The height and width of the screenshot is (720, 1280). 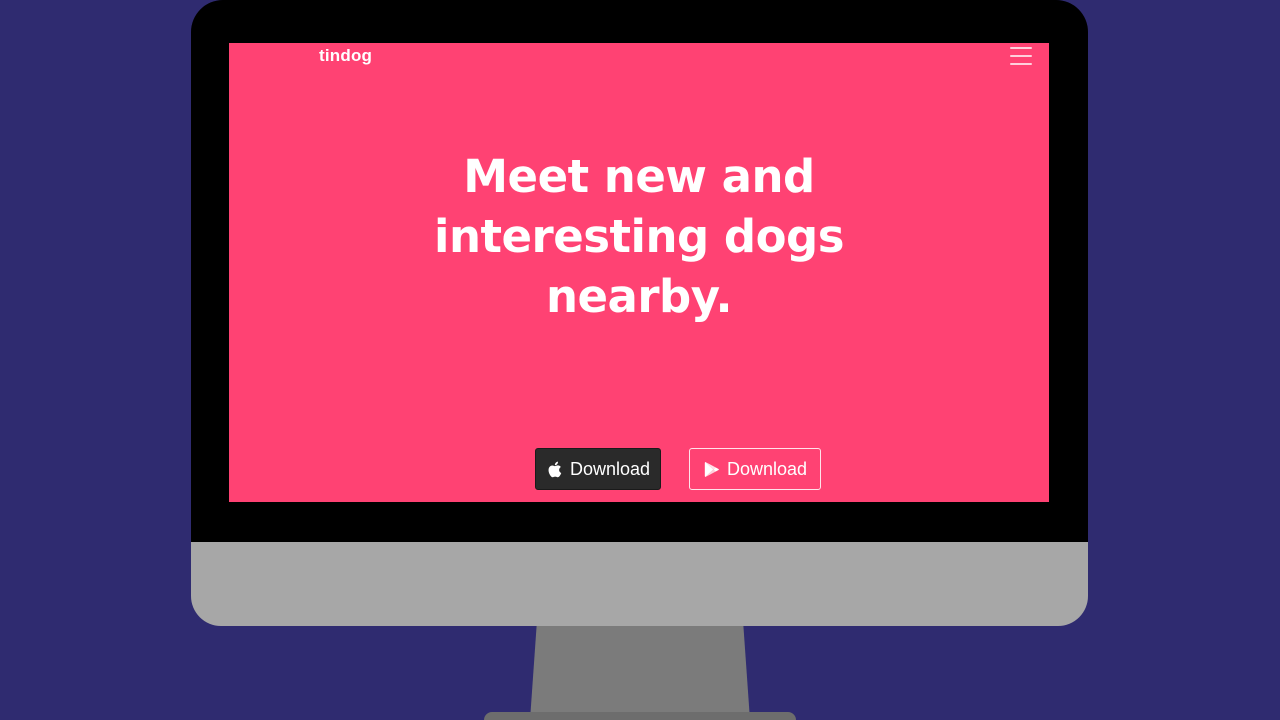 I want to click on monitor-base, so click(x=640, y=716).